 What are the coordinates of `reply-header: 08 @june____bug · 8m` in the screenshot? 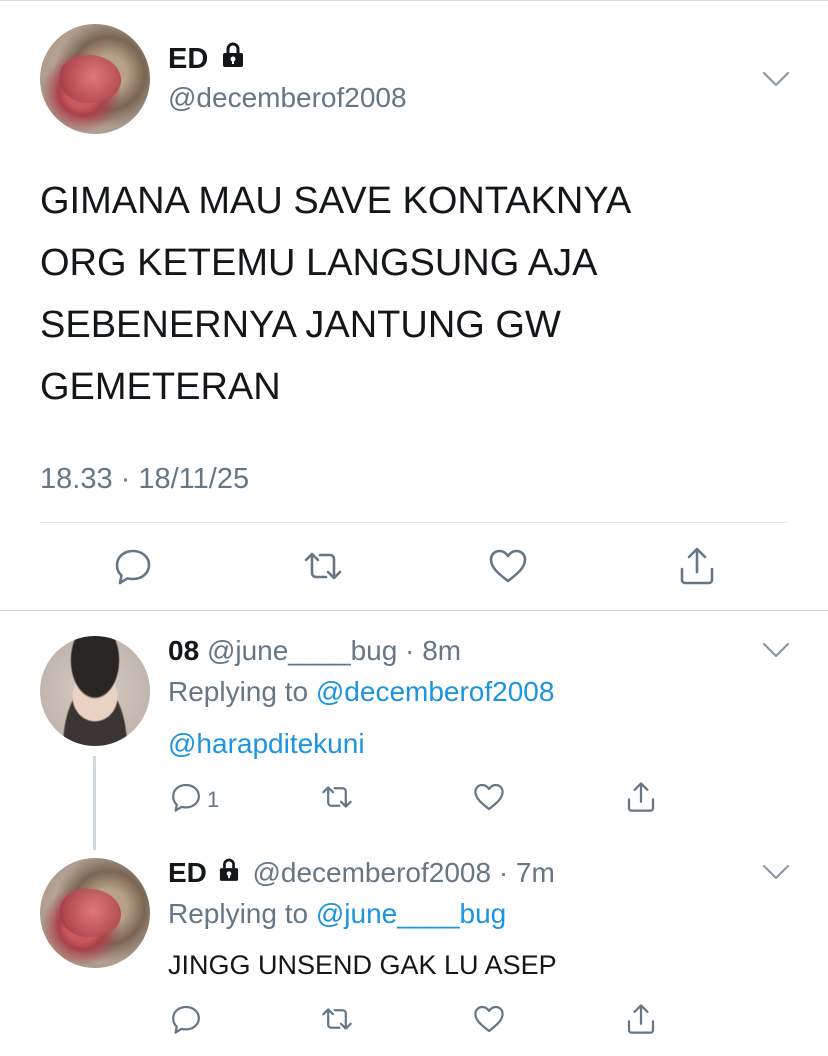 It's located at (314, 651).